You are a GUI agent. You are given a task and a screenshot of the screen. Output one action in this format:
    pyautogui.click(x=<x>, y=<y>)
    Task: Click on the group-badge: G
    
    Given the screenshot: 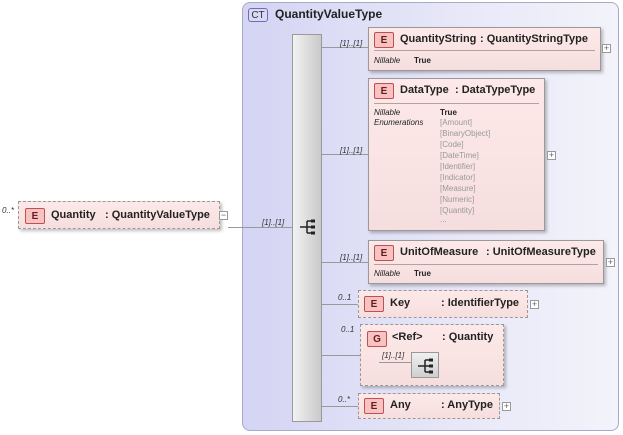 What is the action you would take?
    pyautogui.click(x=377, y=339)
    